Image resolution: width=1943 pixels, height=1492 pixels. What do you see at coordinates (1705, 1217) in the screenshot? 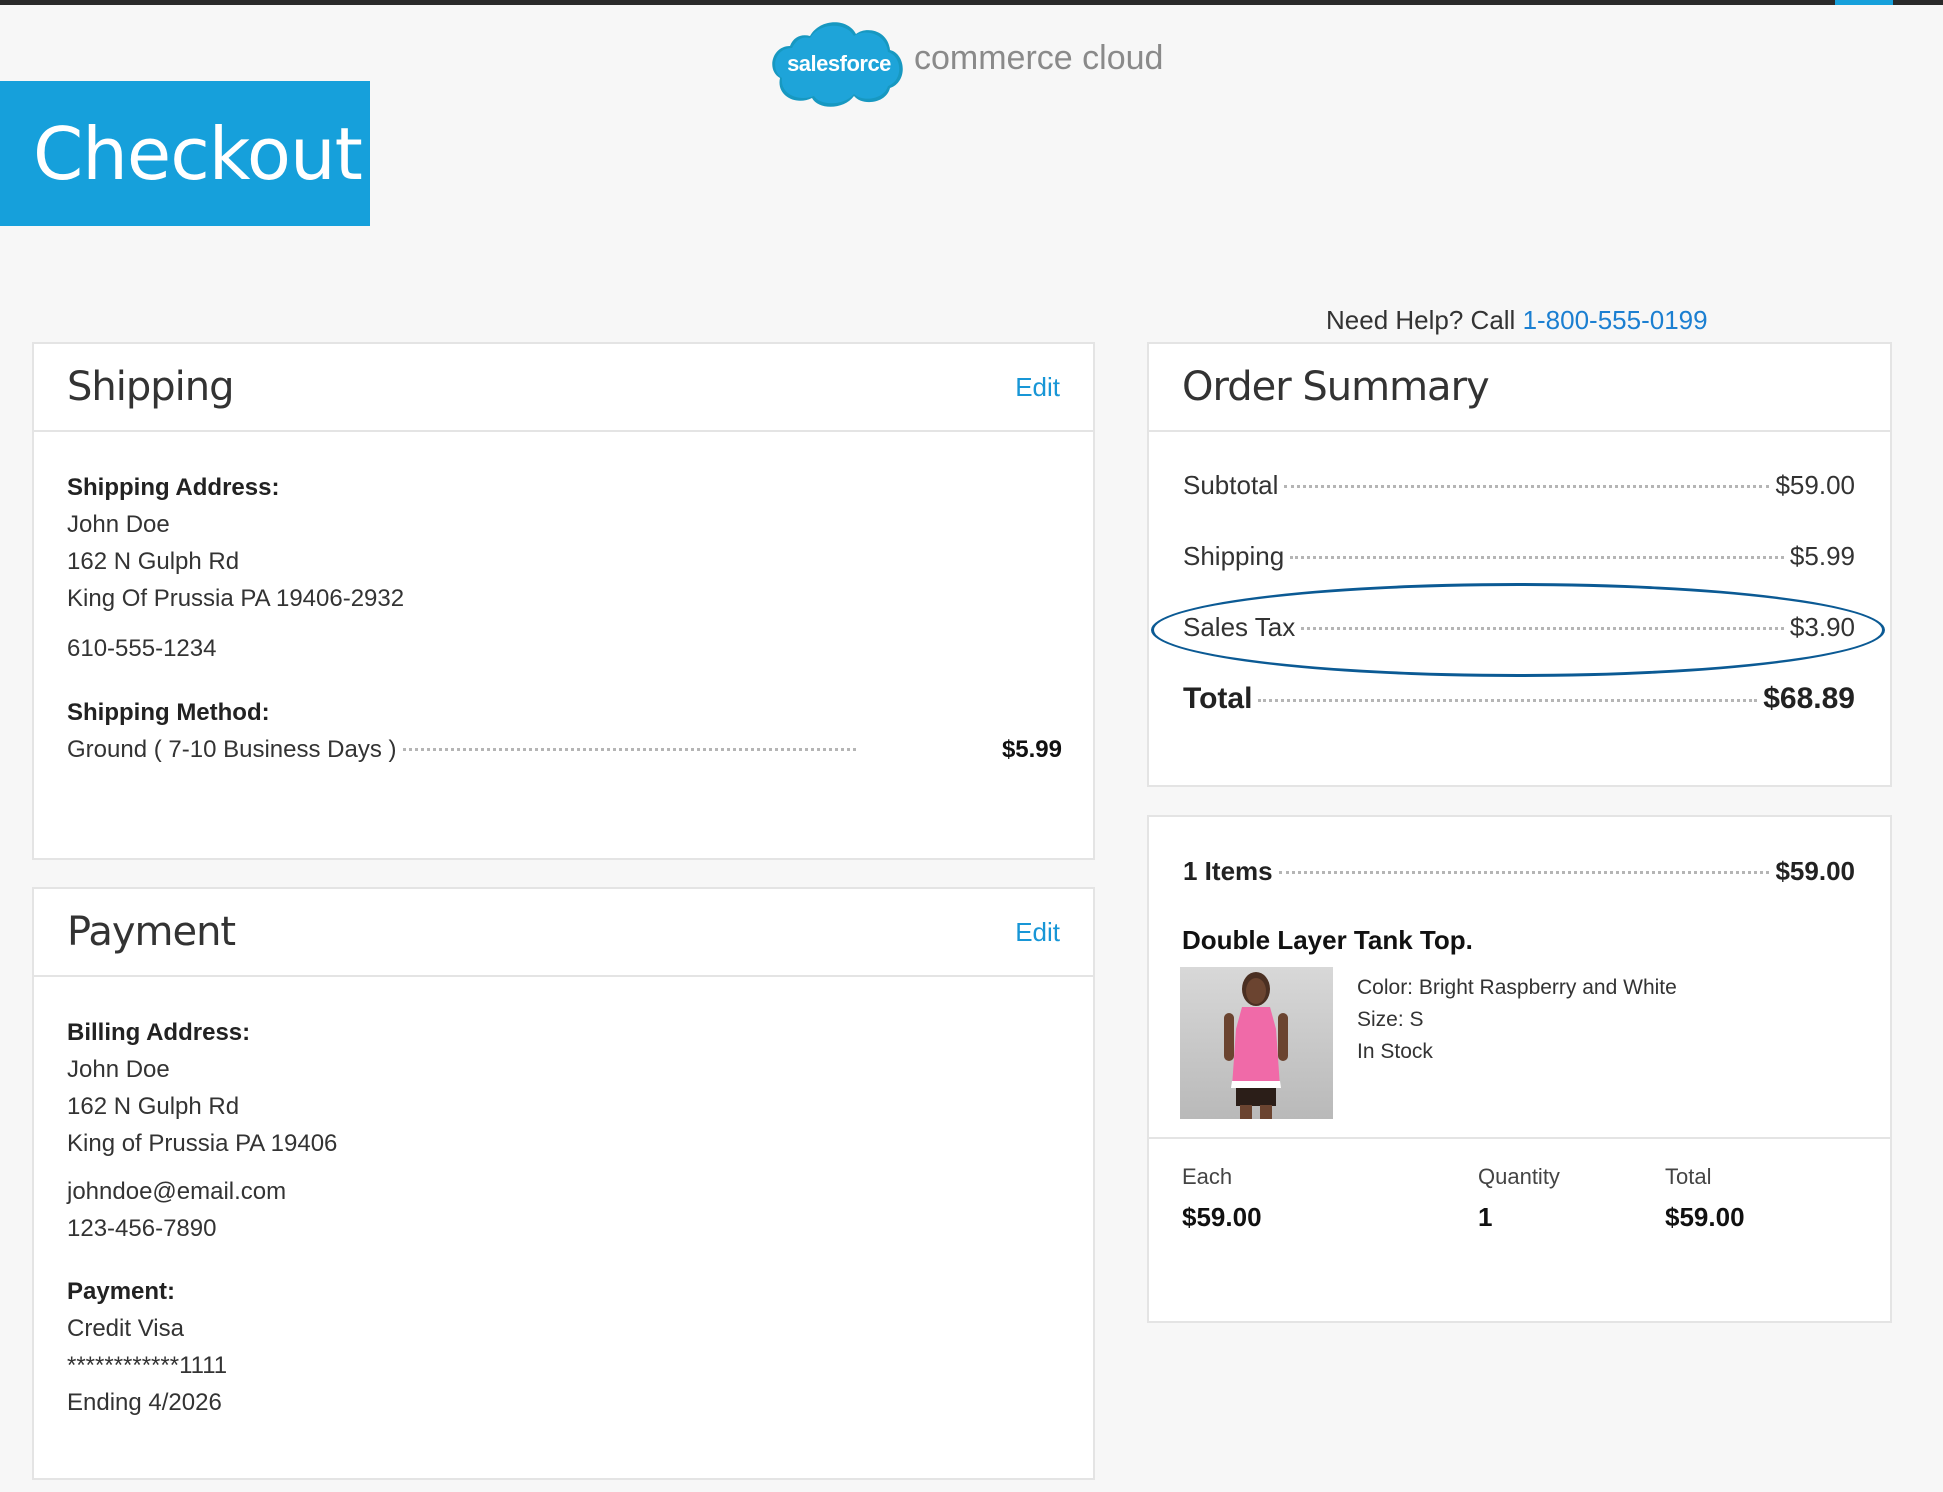
I see `line-total-value: $59.00` at bounding box center [1705, 1217].